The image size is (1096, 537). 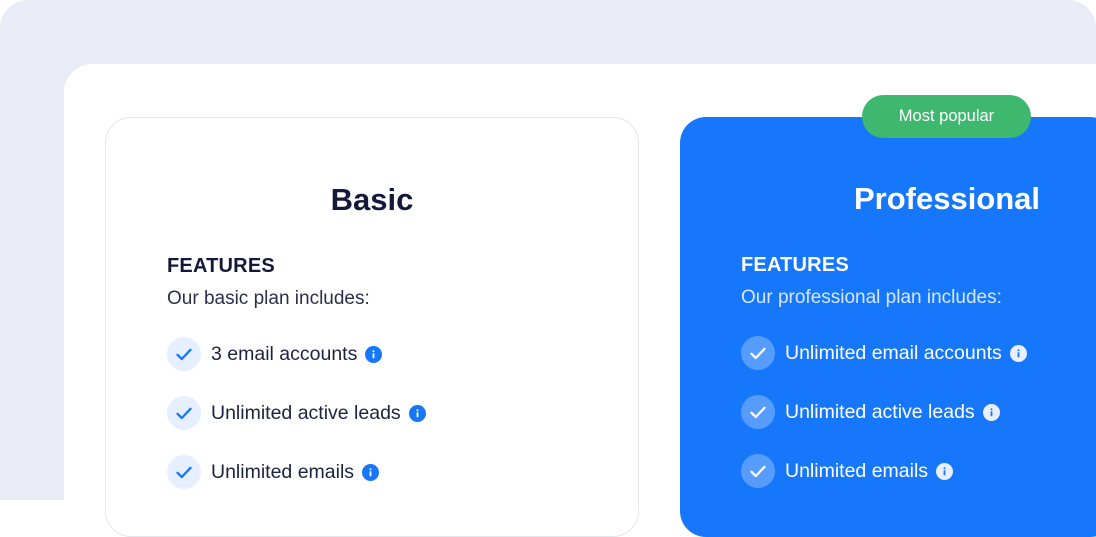 I want to click on feature-label: 3 email accounts, so click(x=284, y=353).